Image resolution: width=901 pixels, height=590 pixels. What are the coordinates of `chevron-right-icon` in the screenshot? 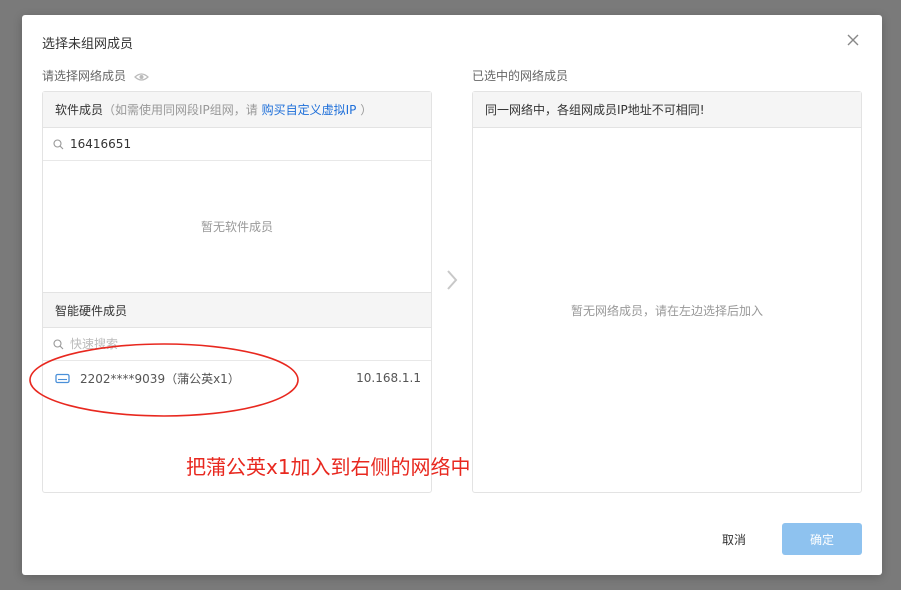 It's located at (452, 280).